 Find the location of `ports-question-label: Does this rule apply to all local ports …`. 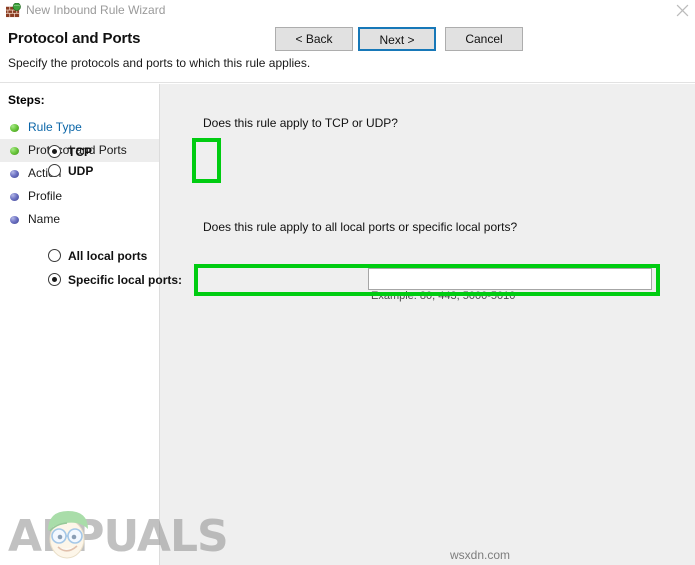

ports-question-label: Does this rule apply to all local ports … is located at coordinates (360, 227).